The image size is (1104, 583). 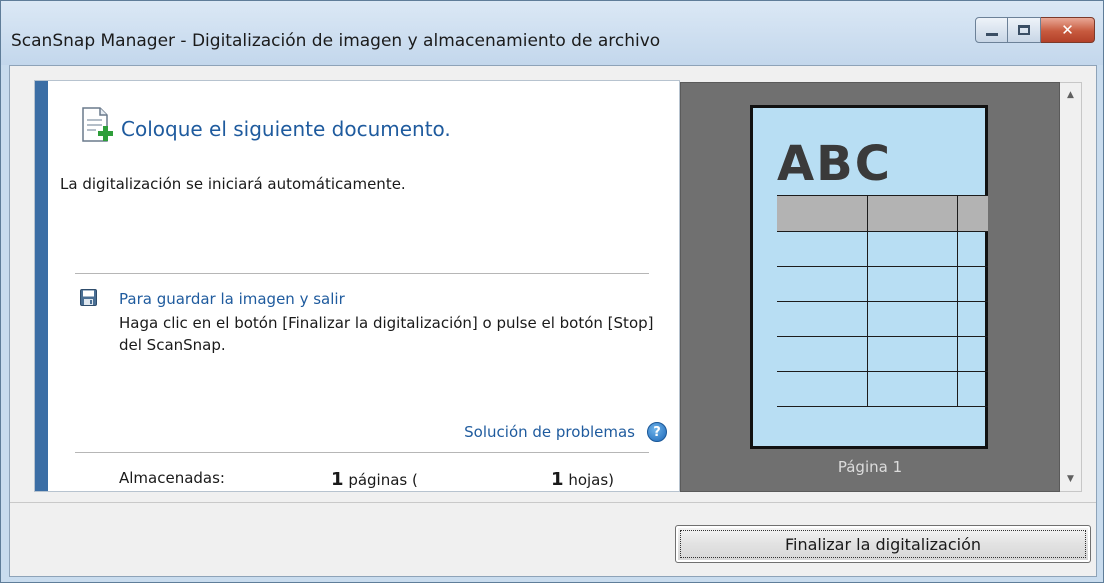 What do you see at coordinates (172, 478) in the screenshot?
I see `stored-label: Almacenadas:` at bounding box center [172, 478].